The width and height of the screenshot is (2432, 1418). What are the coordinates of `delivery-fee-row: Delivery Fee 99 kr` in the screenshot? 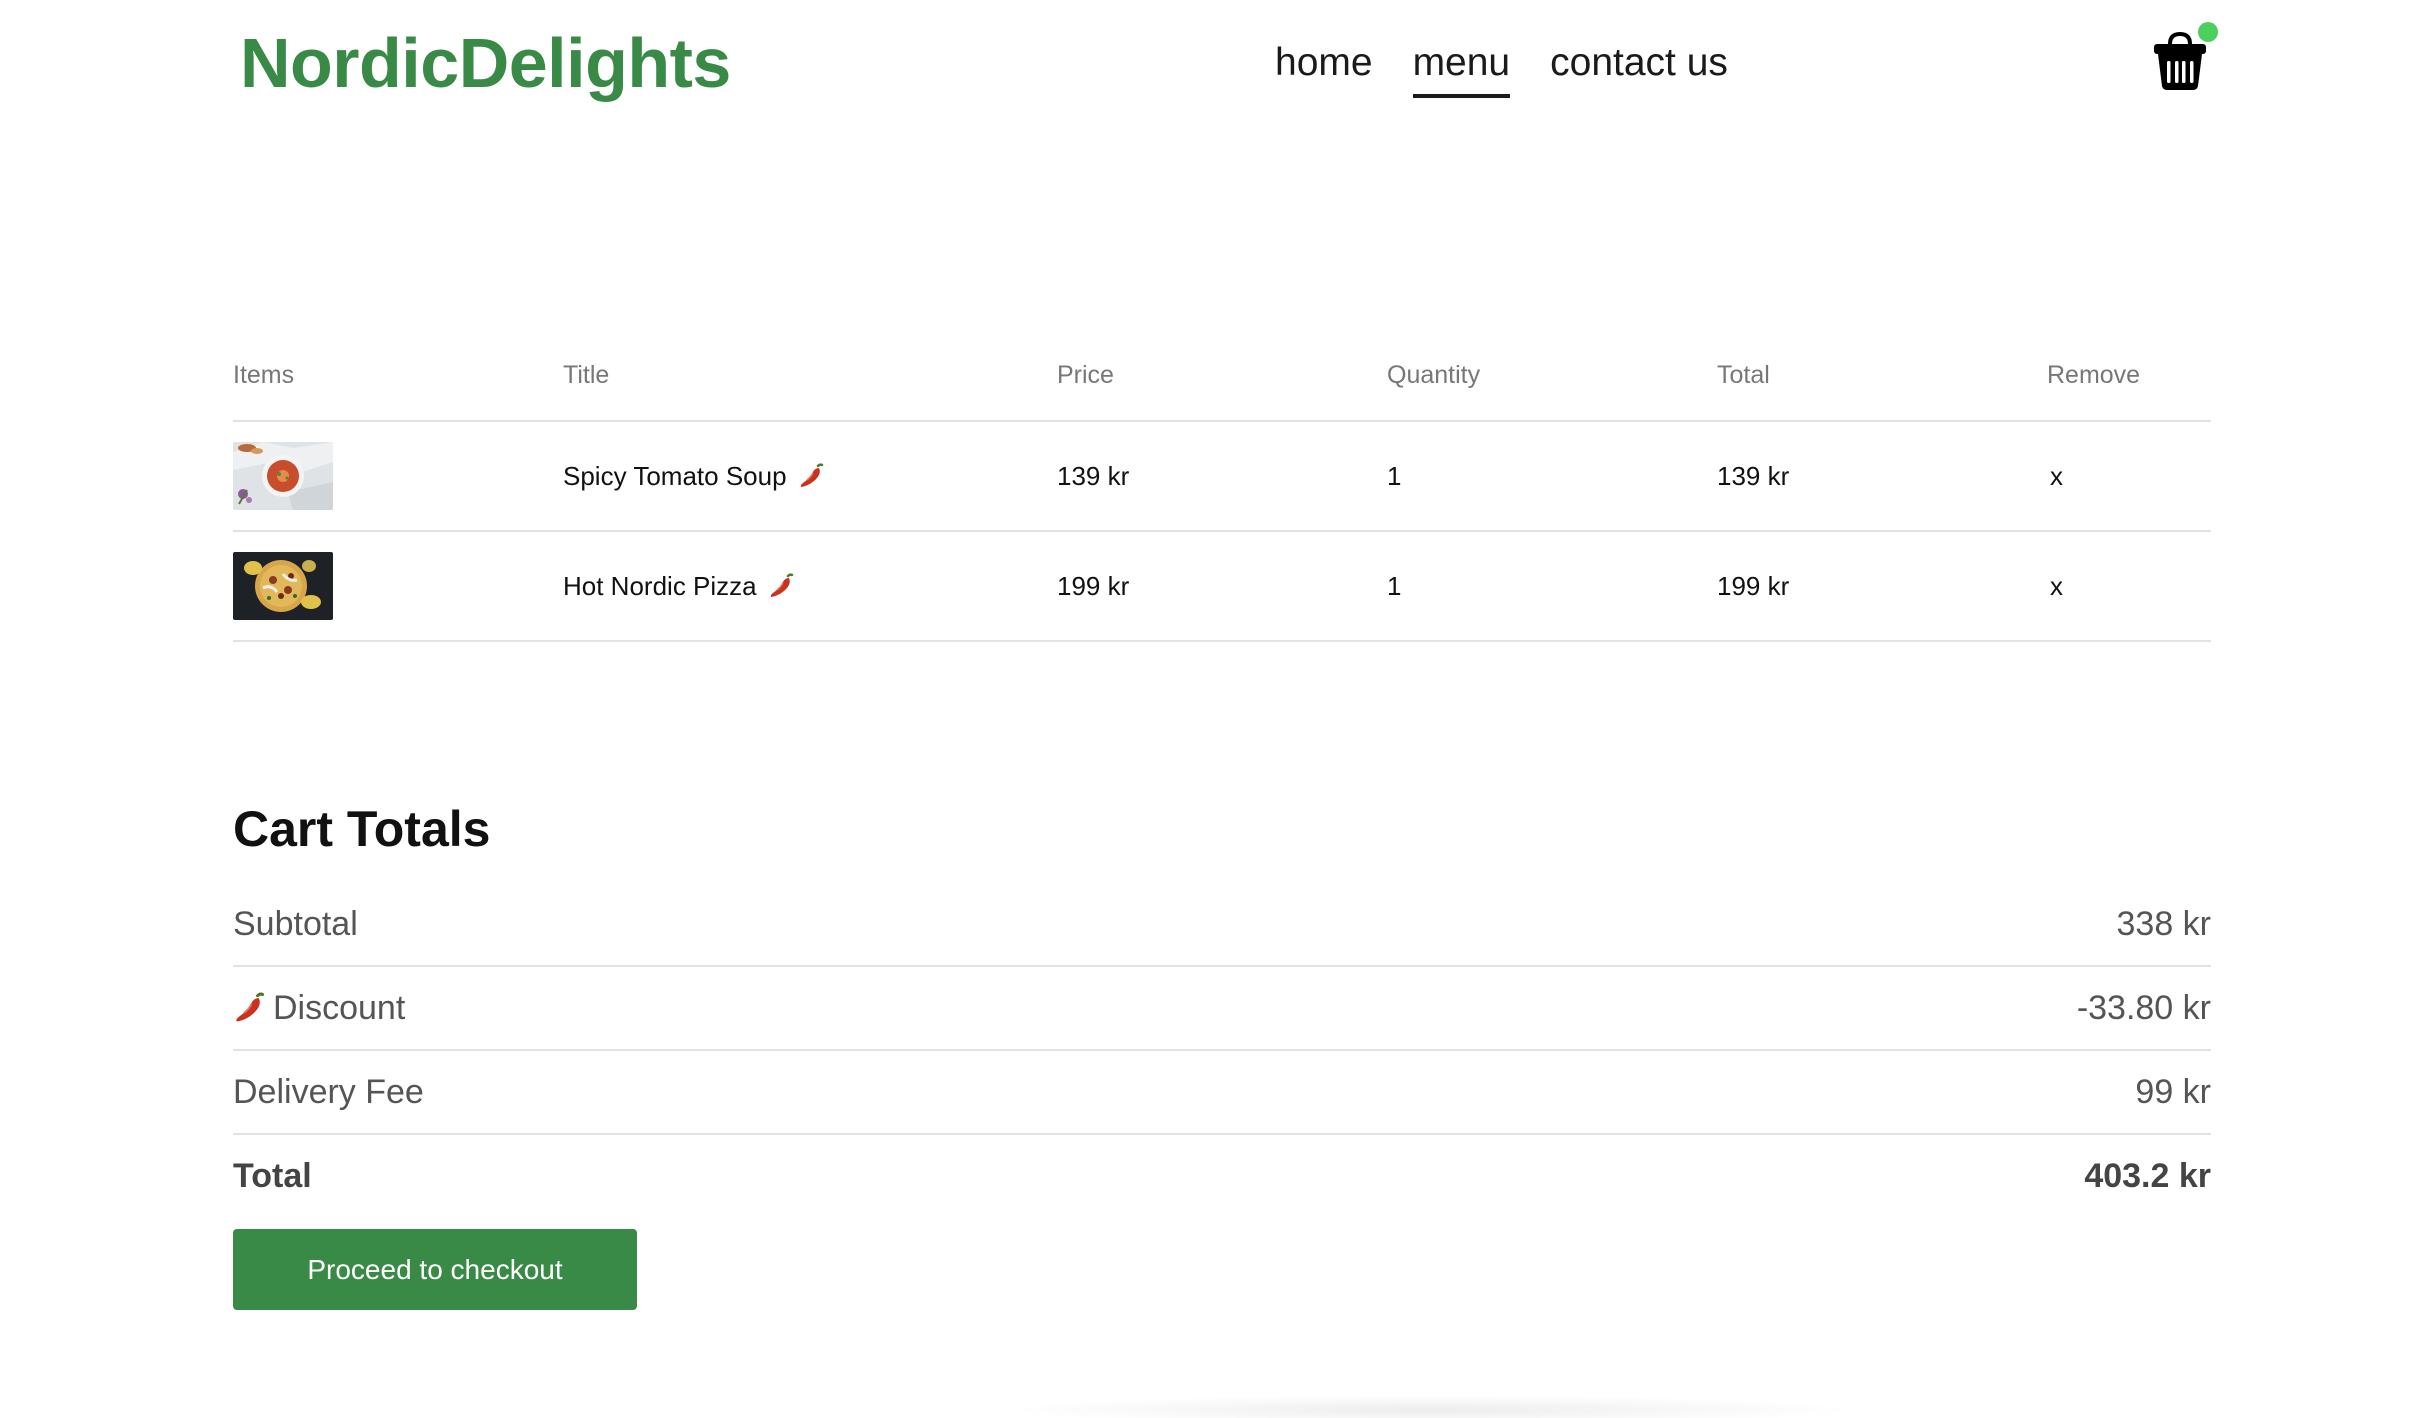 It's located at (1222, 1093).